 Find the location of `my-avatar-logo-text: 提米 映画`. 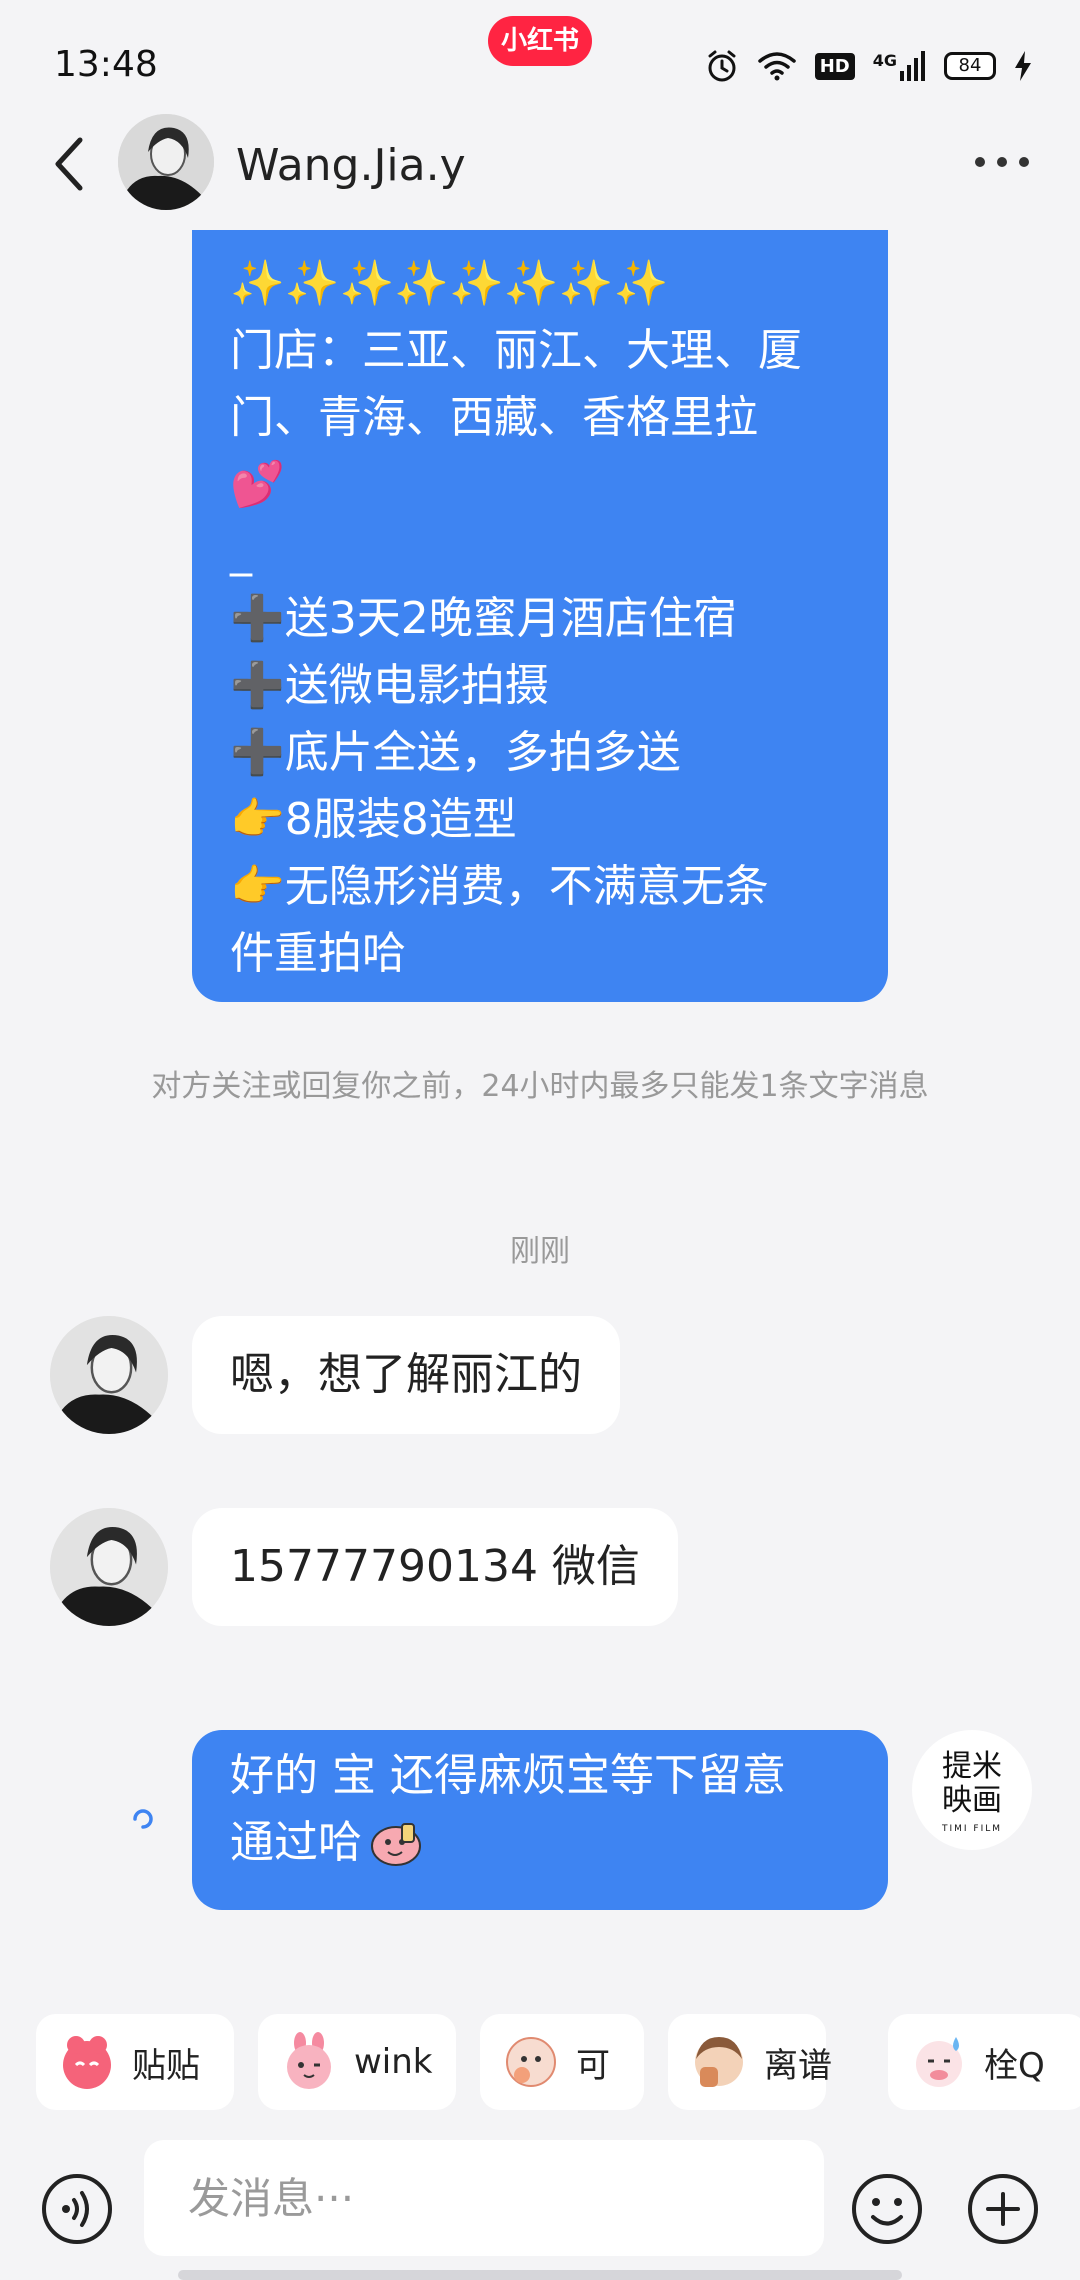

my-avatar-logo-text: 提米 映画 is located at coordinates (972, 1783).